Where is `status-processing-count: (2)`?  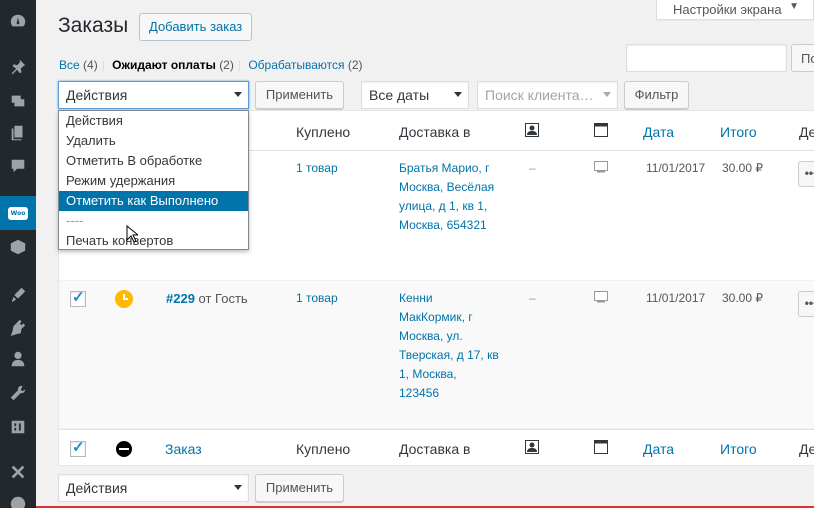
status-processing-count: (2) is located at coordinates (355, 65).